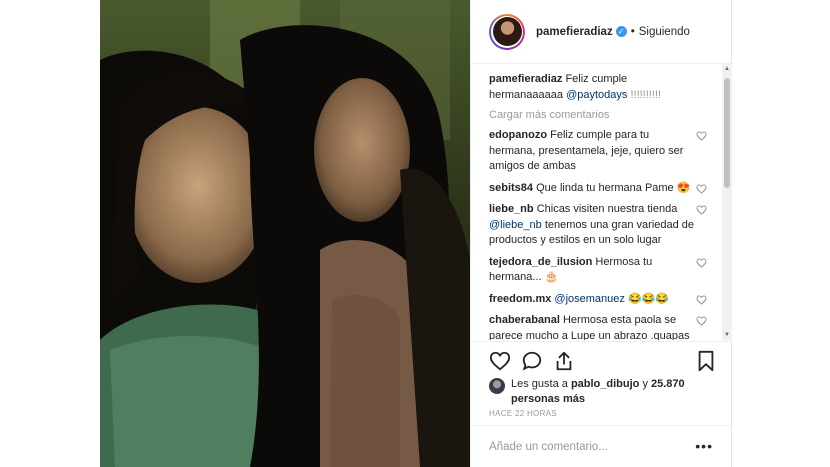  Describe the element at coordinates (613, 187) in the screenshot. I see `comment-text: Que linda tu hermana Pame 😍` at that location.